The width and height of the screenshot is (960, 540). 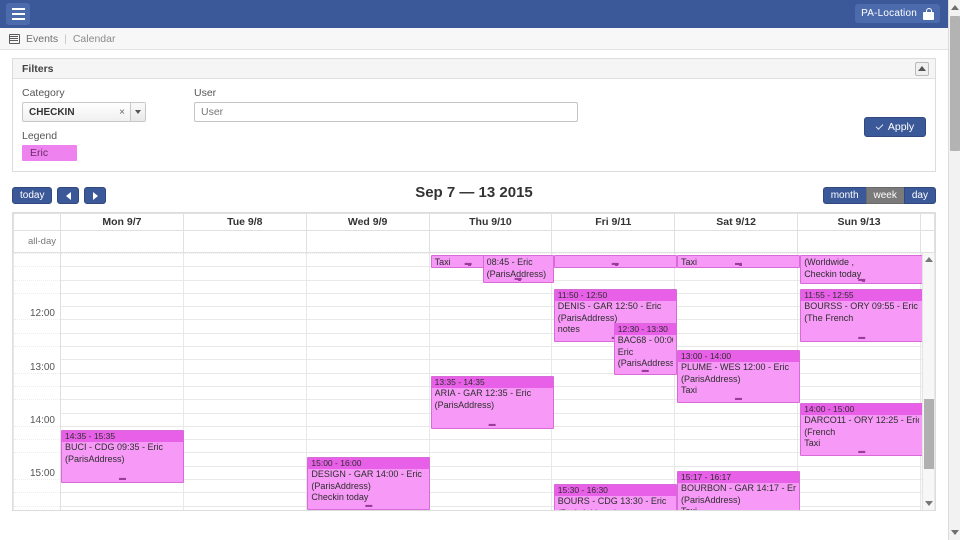 I want to click on calendar-event: Taxi ▬, so click(x=738, y=261).